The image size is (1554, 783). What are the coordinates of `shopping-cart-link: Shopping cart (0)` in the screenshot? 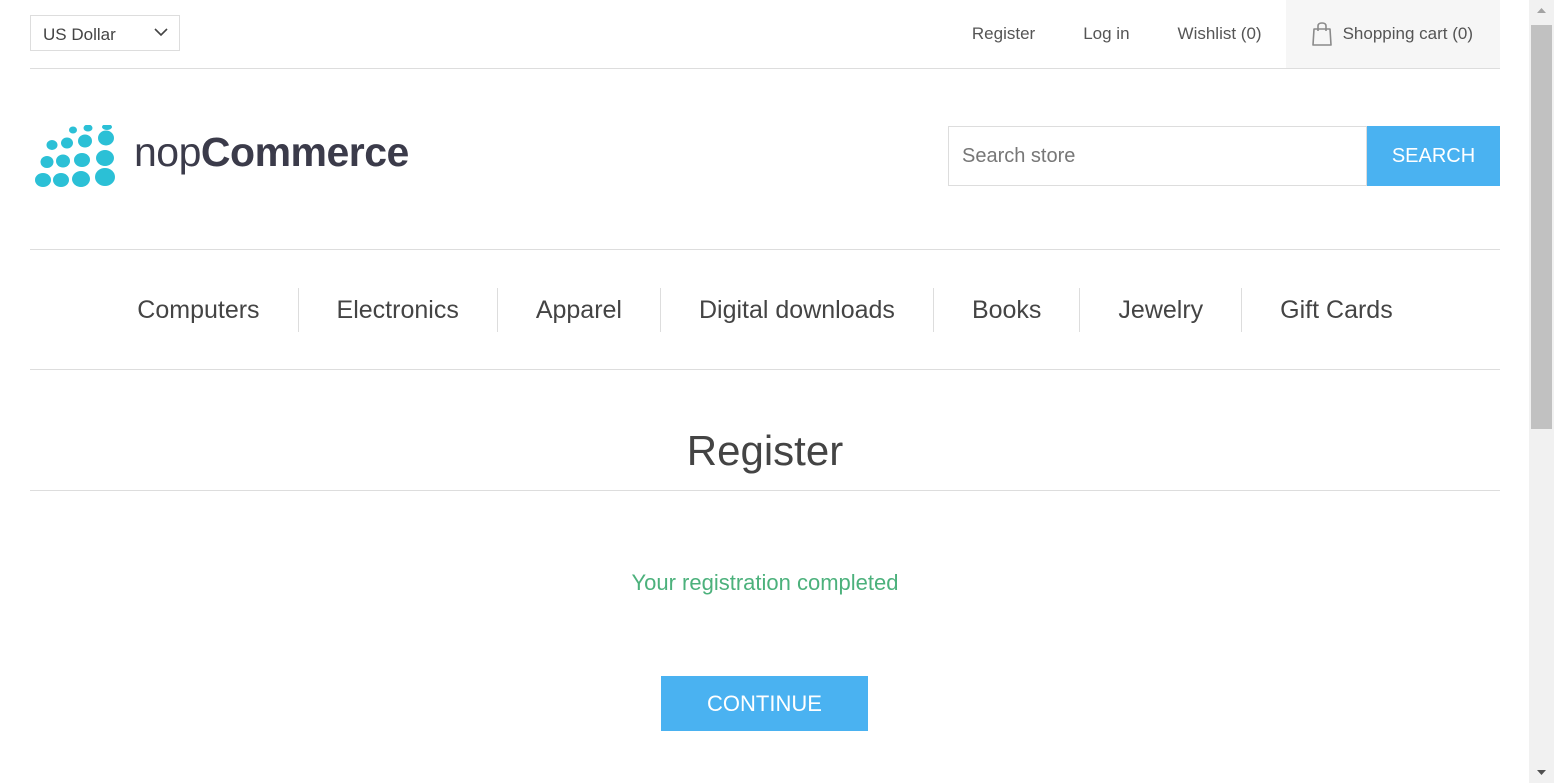 It's located at (1392, 34).